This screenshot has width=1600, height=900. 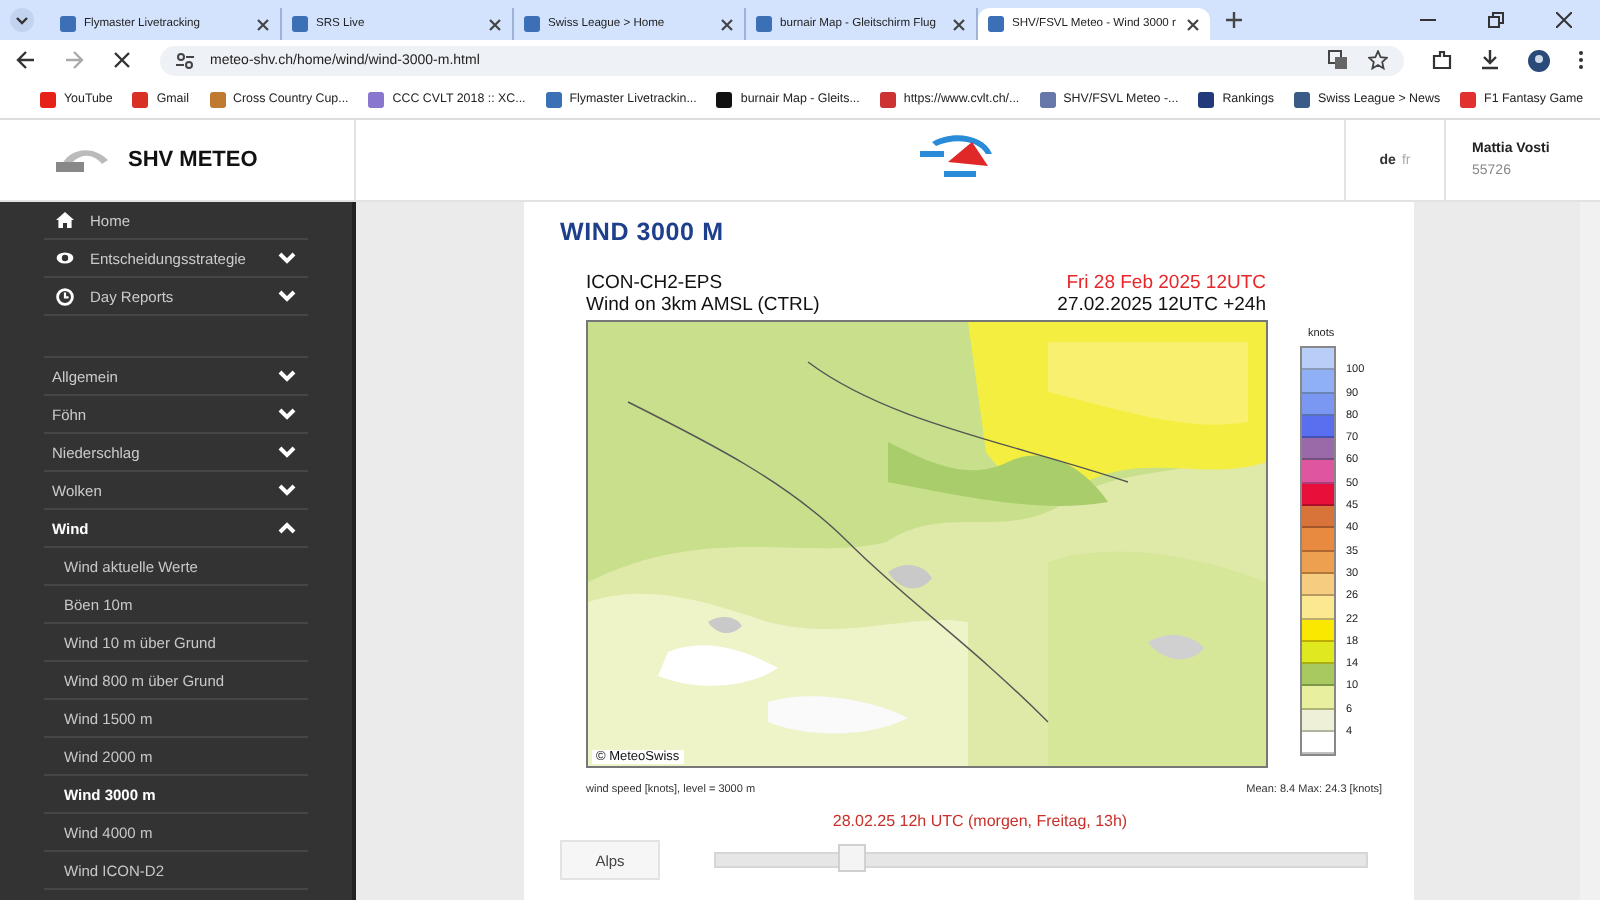 I want to click on home-icon, so click(x=65, y=220).